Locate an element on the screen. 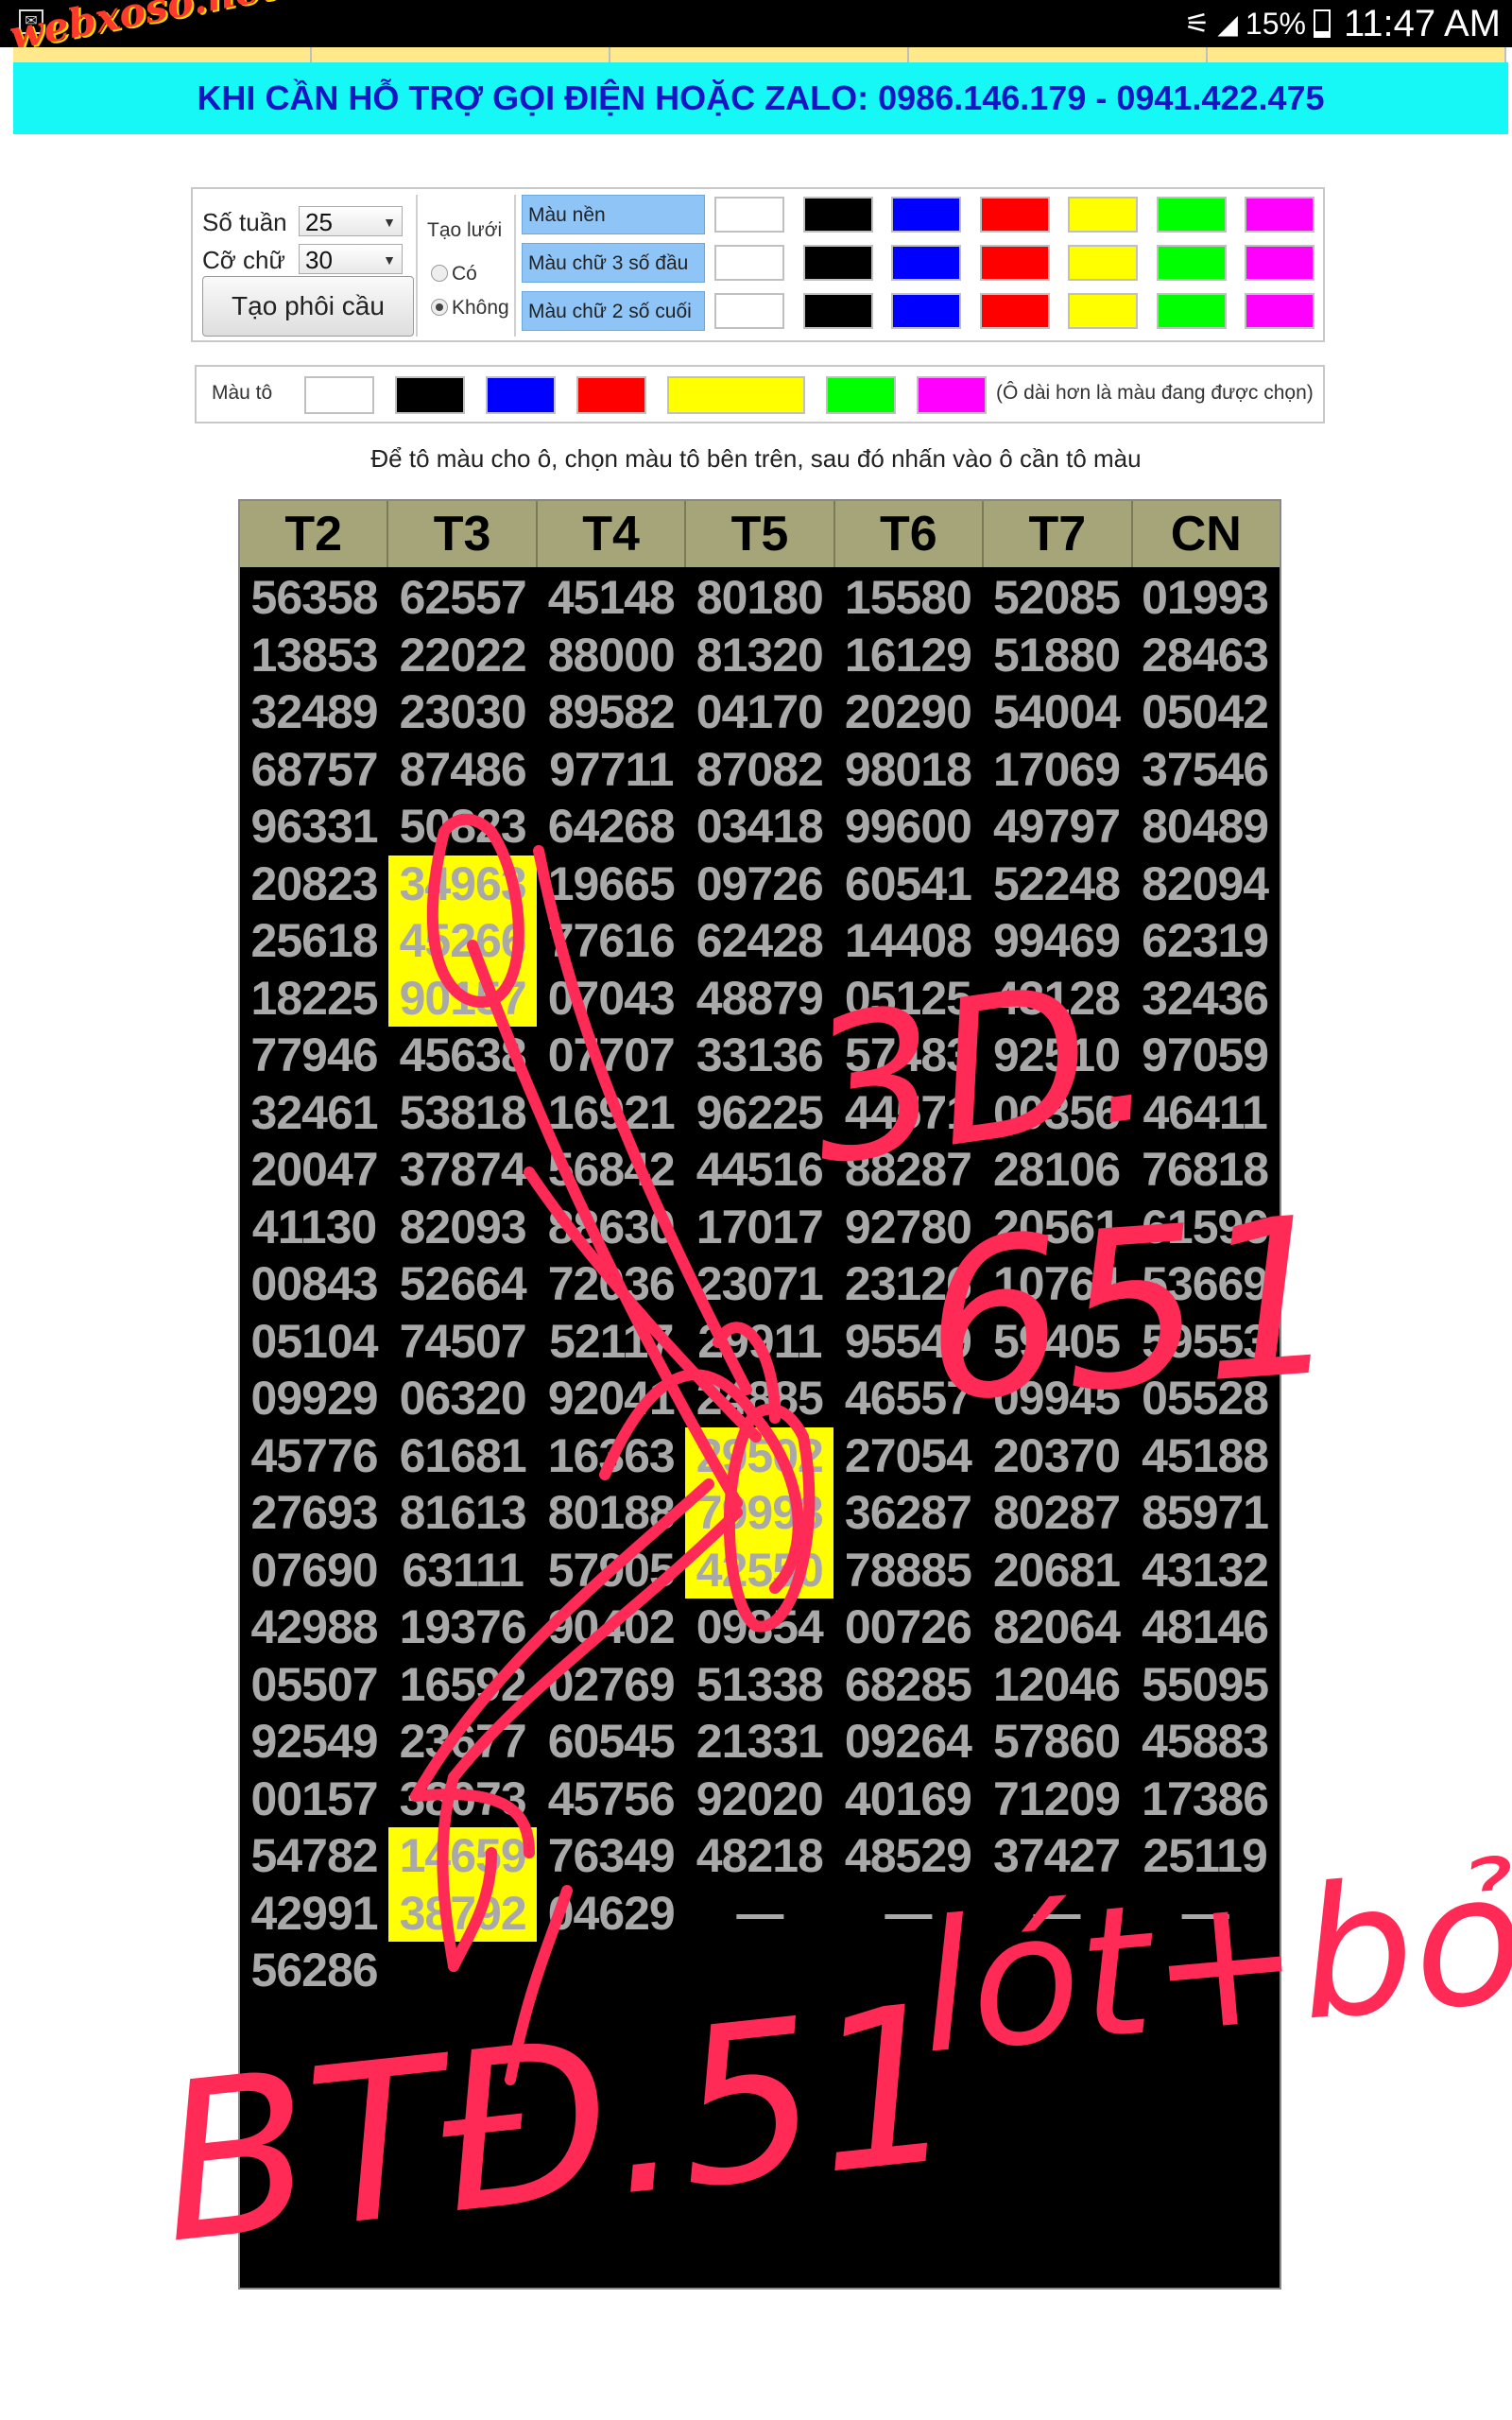 The width and height of the screenshot is (1512, 2420). result-cell: 38792 is located at coordinates (463, 1913).